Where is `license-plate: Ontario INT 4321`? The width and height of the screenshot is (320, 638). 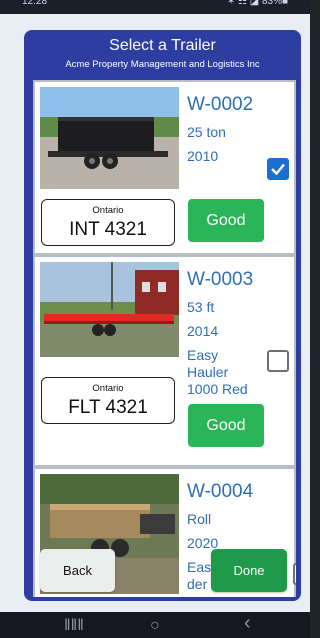
license-plate: Ontario INT 4321 is located at coordinates (108, 222).